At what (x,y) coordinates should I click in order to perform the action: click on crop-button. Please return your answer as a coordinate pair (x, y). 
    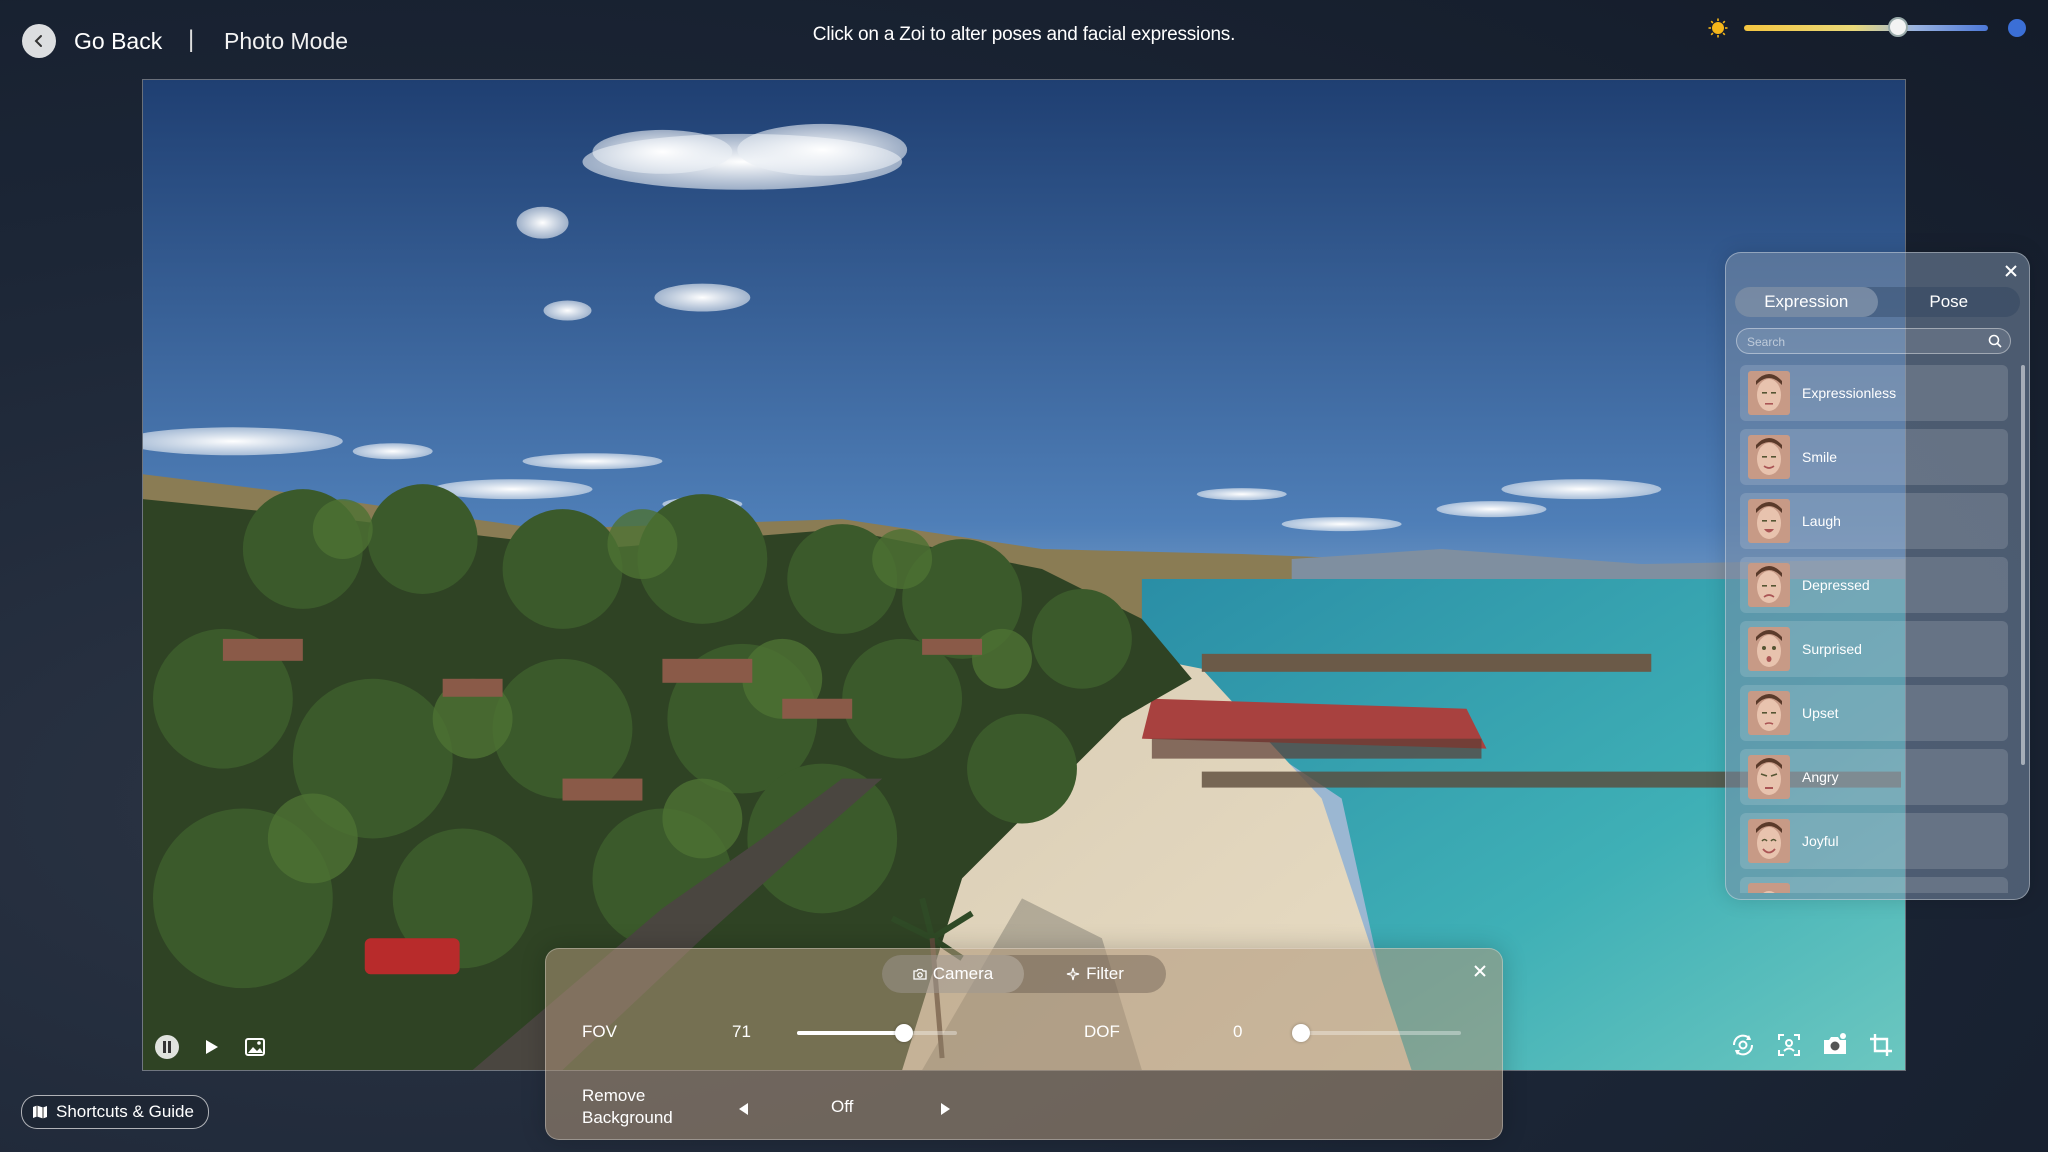
    Looking at the image, I should click on (1881, 1045).